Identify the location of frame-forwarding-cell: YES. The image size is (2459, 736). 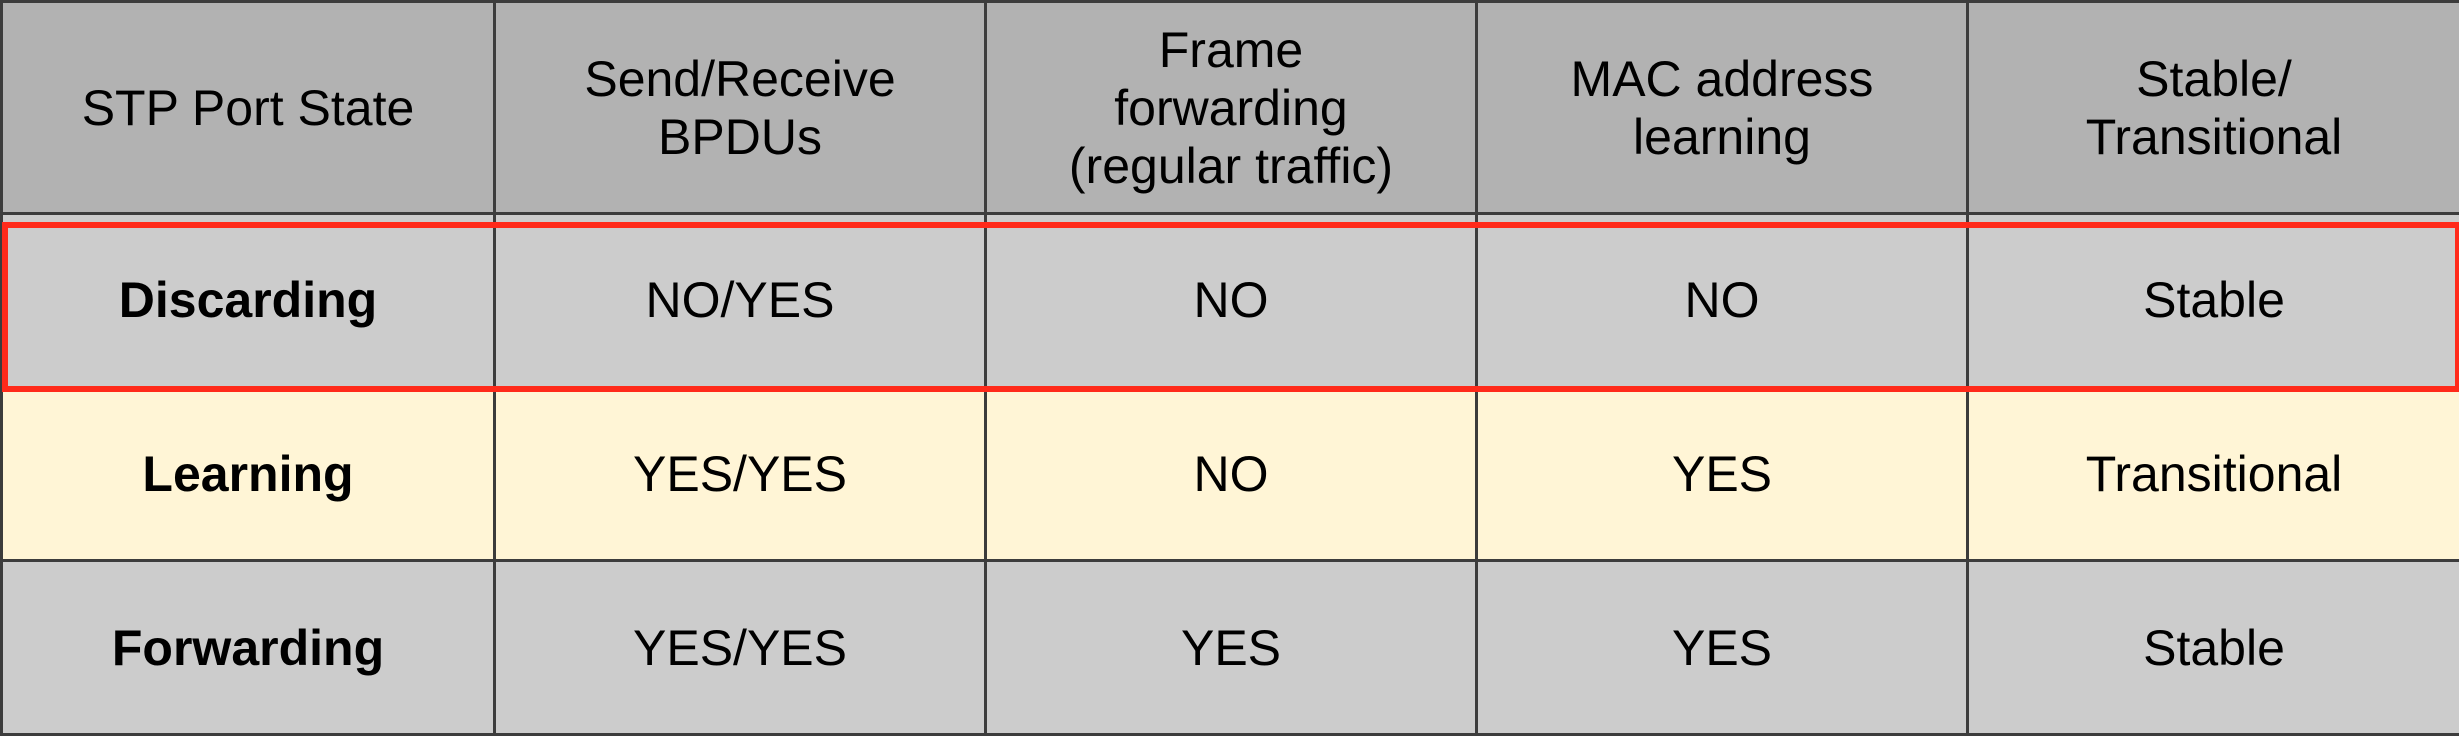
(1231, 647).